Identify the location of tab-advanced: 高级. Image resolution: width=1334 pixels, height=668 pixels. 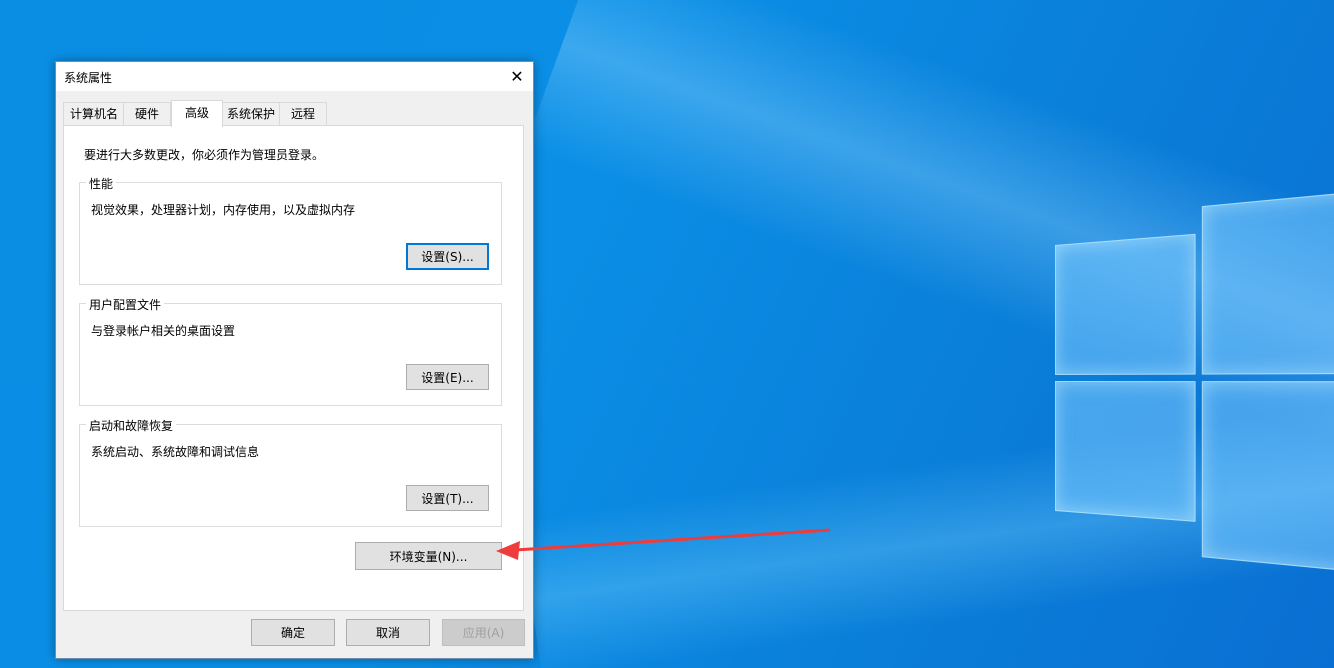
(197, 113).